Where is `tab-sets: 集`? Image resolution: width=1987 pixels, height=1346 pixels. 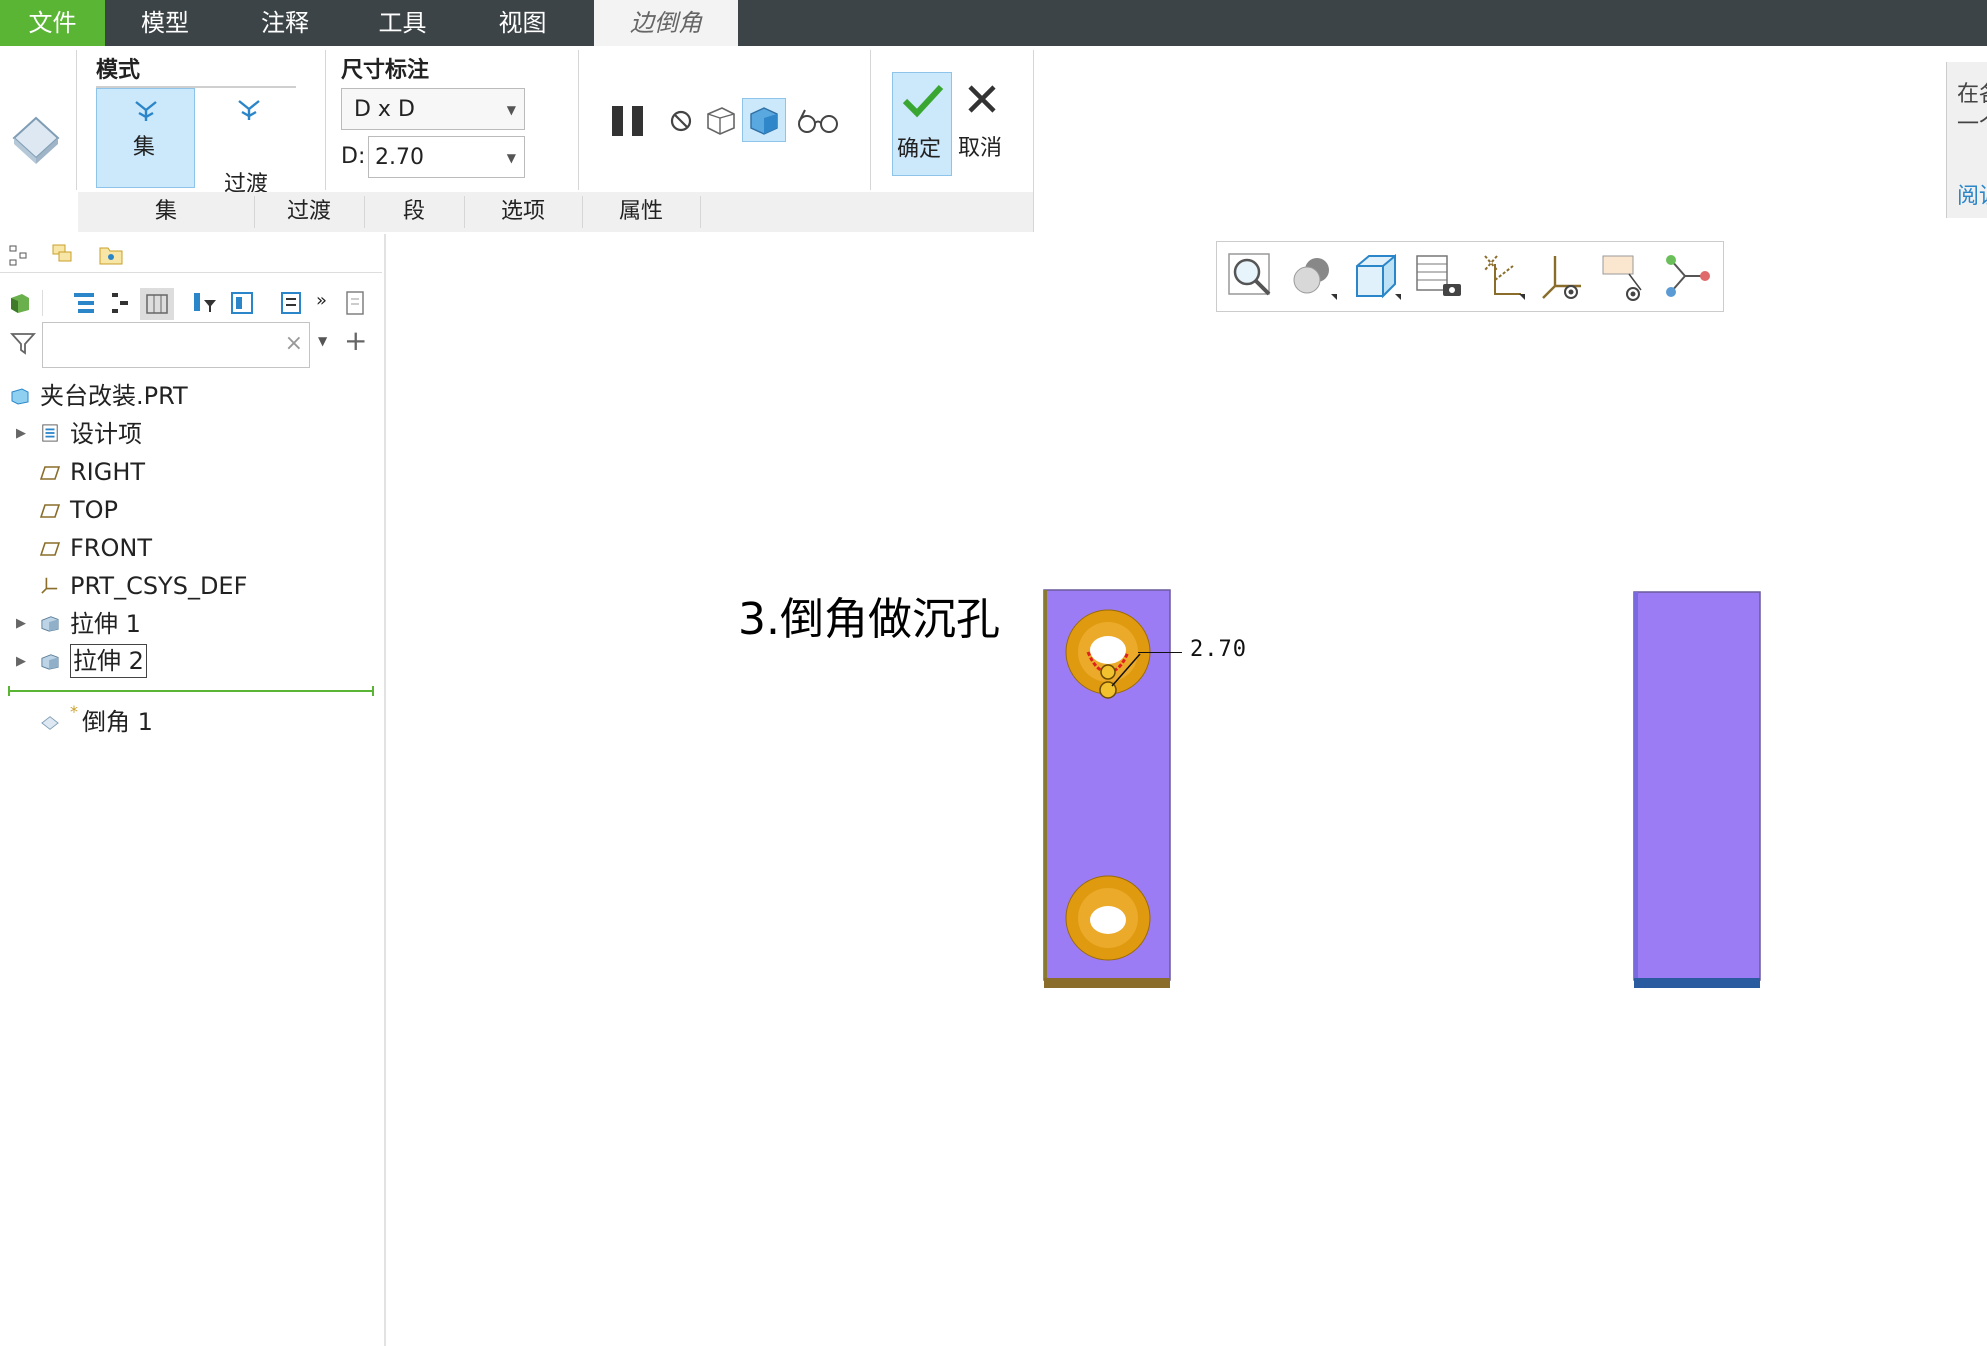 tab-sets: 集 is located at coordinates (166, 212).